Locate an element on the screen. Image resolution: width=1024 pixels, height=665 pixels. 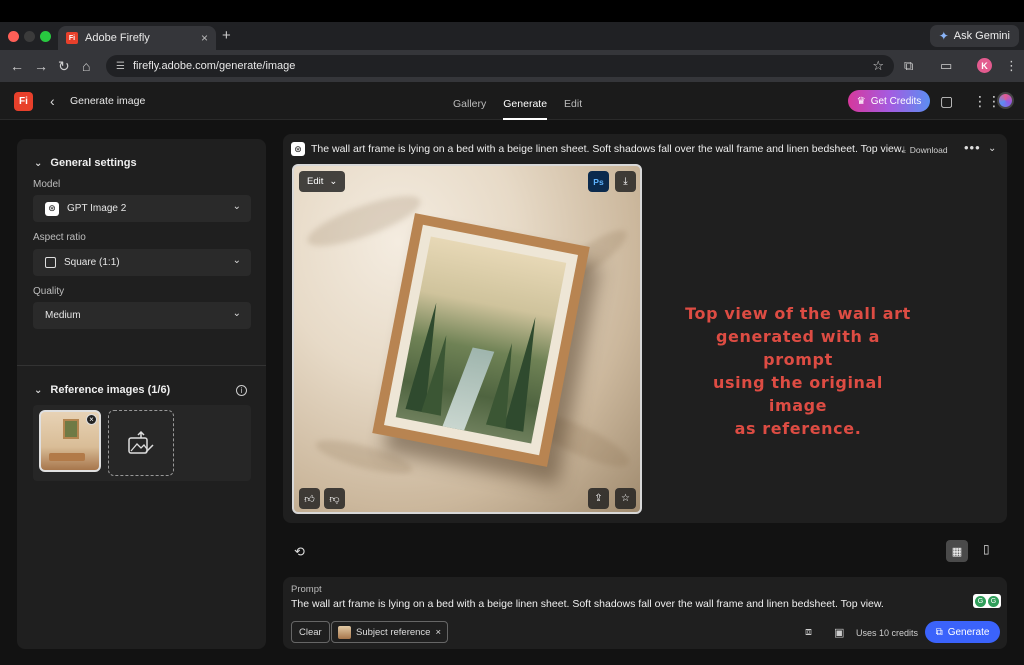
remove-reference-icon: × is located at coordinates (91, 419).